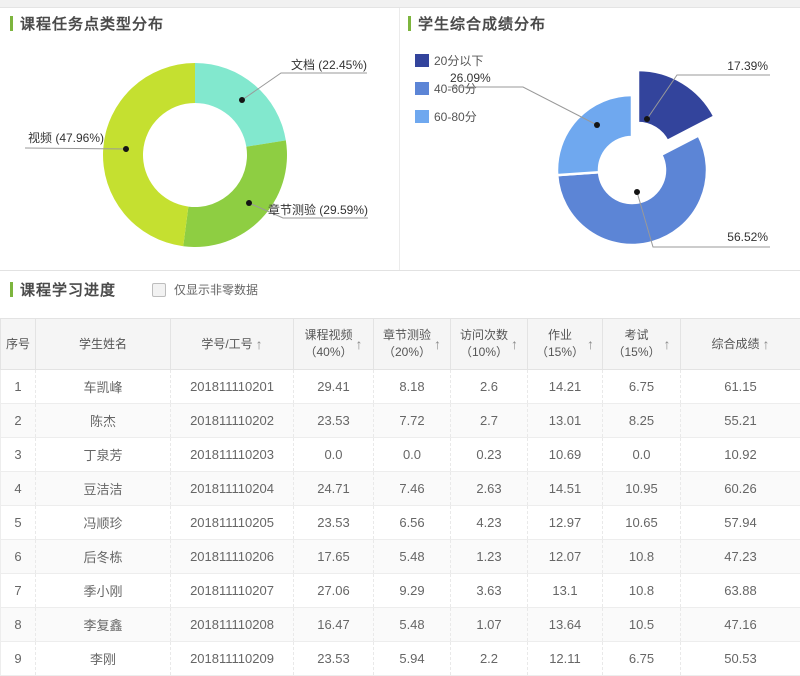 The height and width of the screenshot is (676, 800). I want to click on top-divider-strip, so click(400, 4).